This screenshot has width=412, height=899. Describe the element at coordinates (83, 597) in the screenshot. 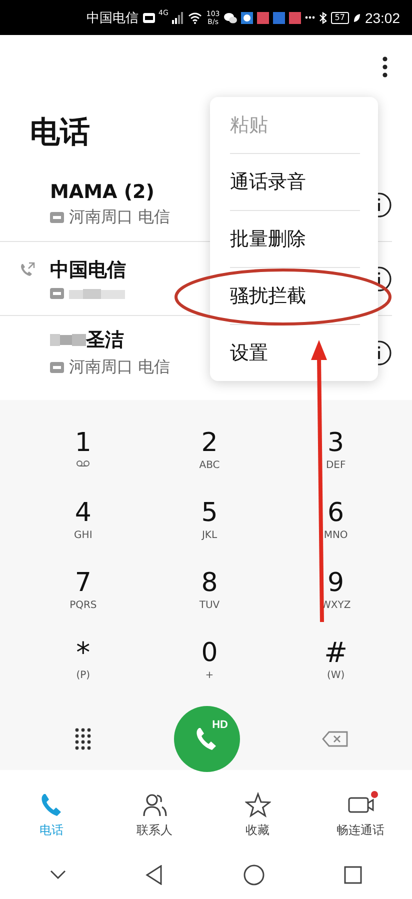

I see `dial-key: 7 PQRS` at that location.